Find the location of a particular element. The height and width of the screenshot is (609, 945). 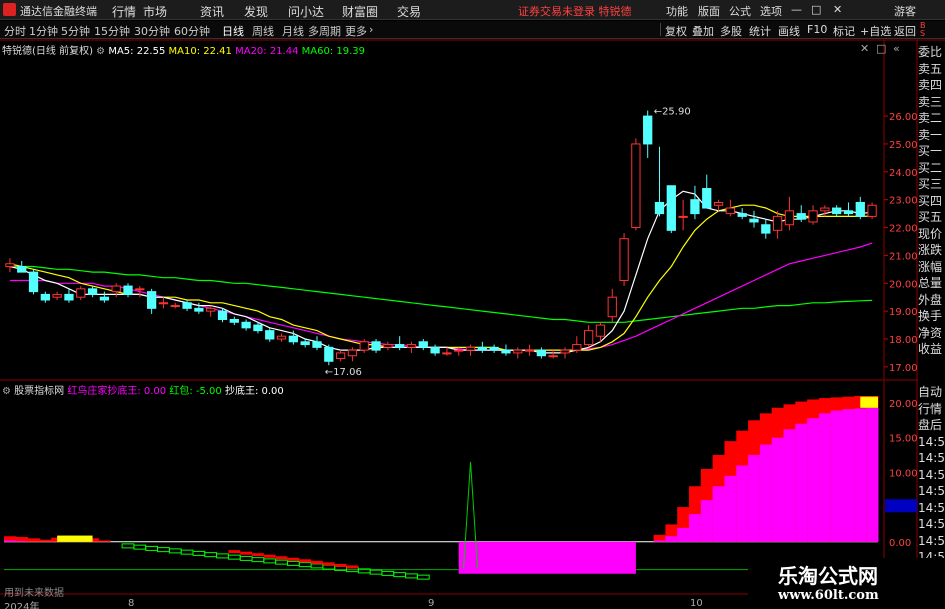

panel-max-icon: □ is located at coordinates (881, 48).